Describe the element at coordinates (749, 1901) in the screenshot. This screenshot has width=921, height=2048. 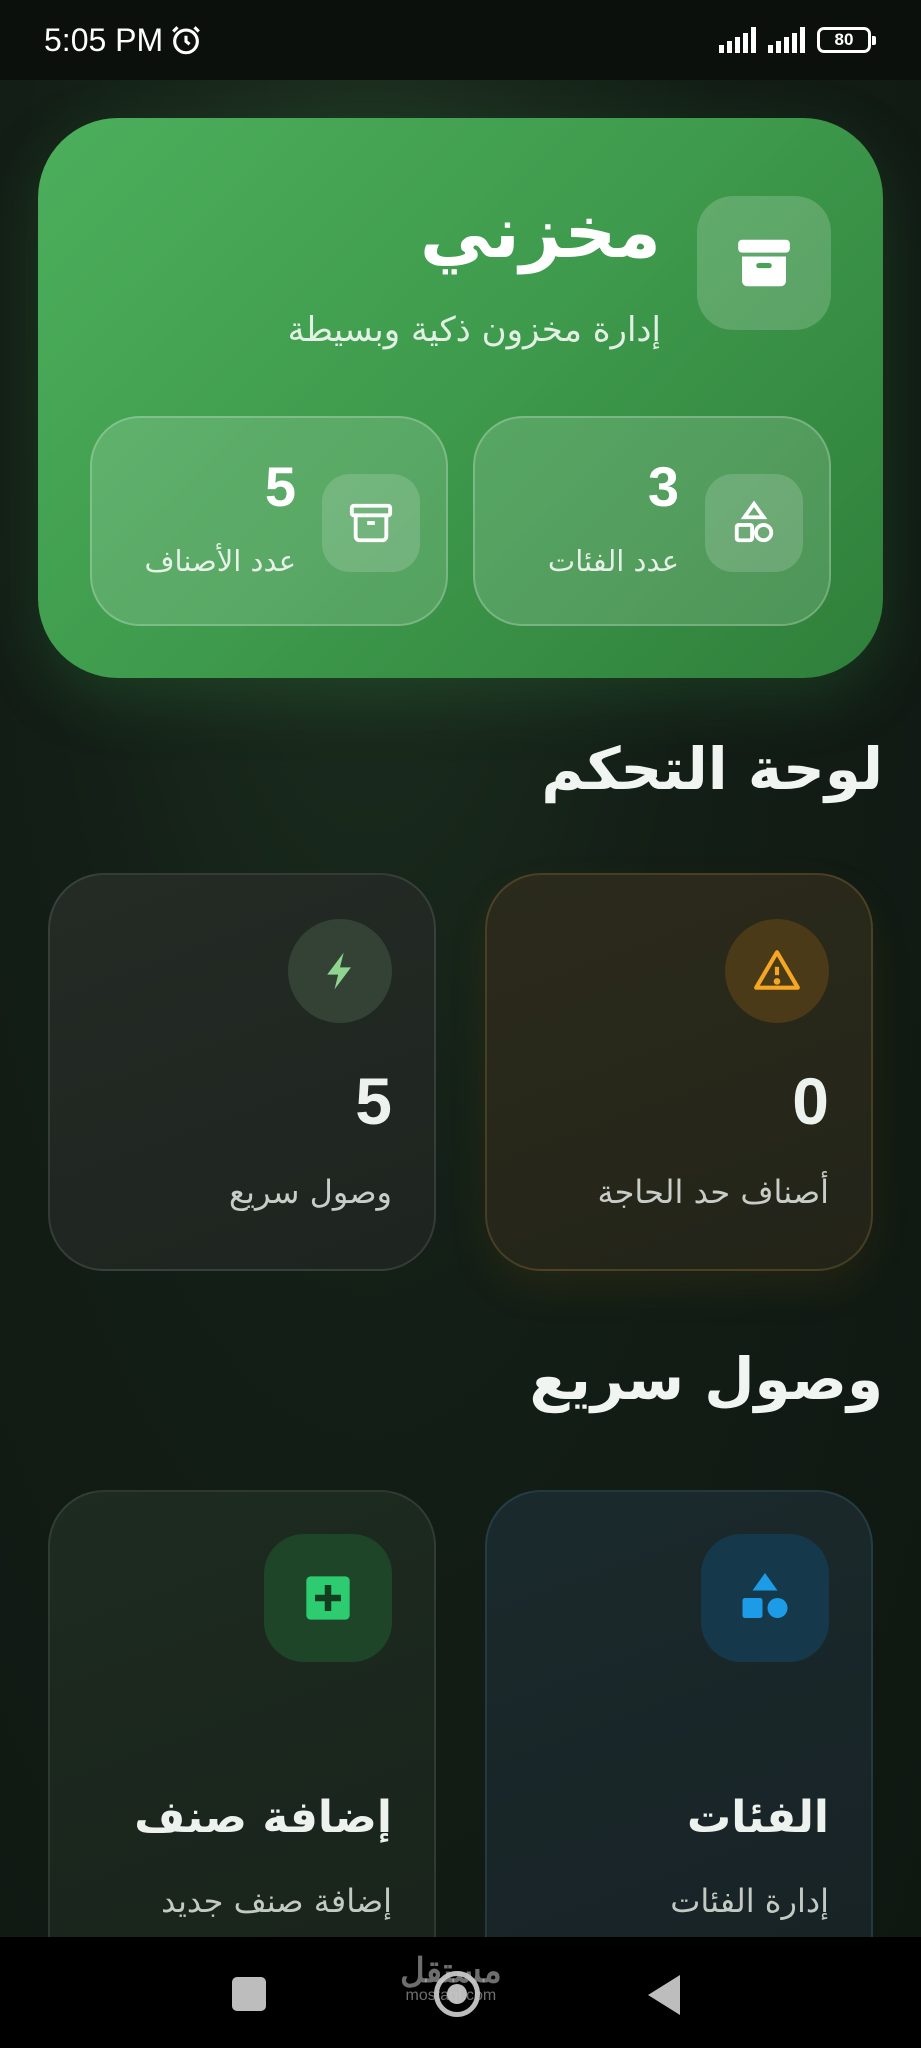
I see `categories-subtitle: إدارة الفئات` at that location.